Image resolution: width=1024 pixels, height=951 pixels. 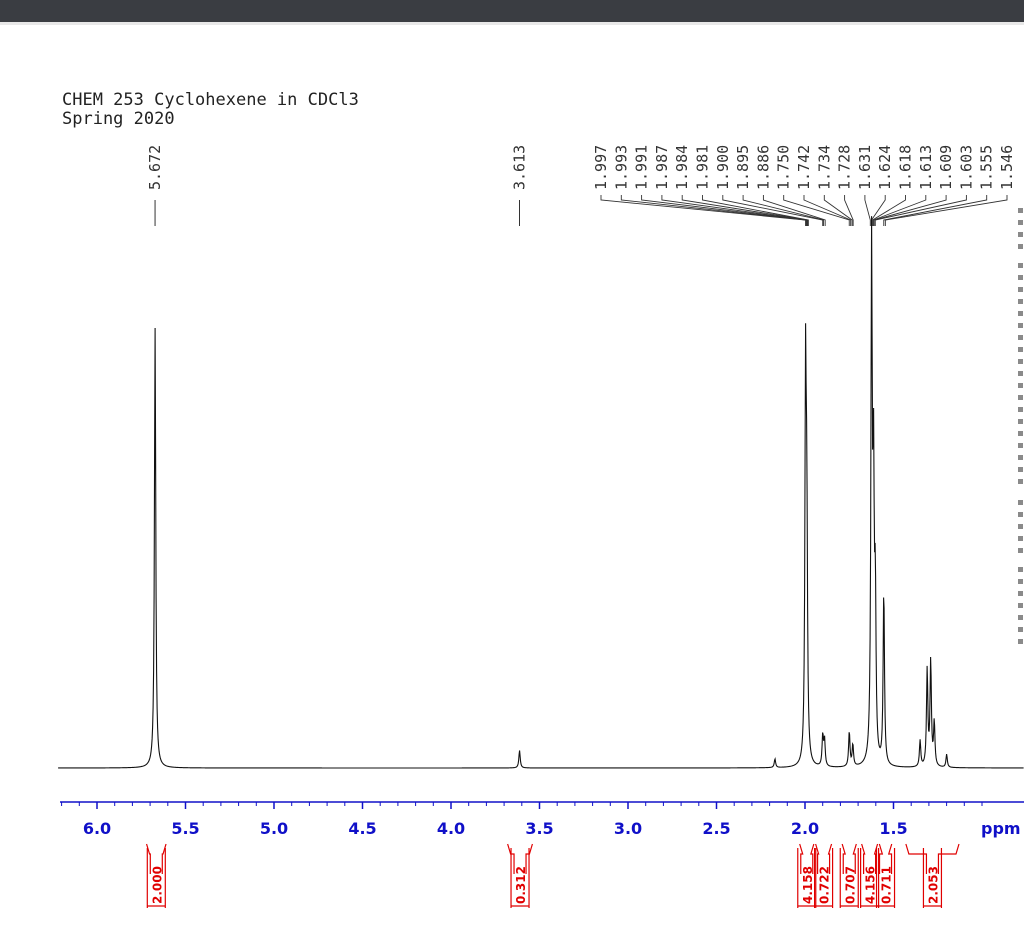 I want to click on integral-value: 4.158, so click(x=808, y=885).